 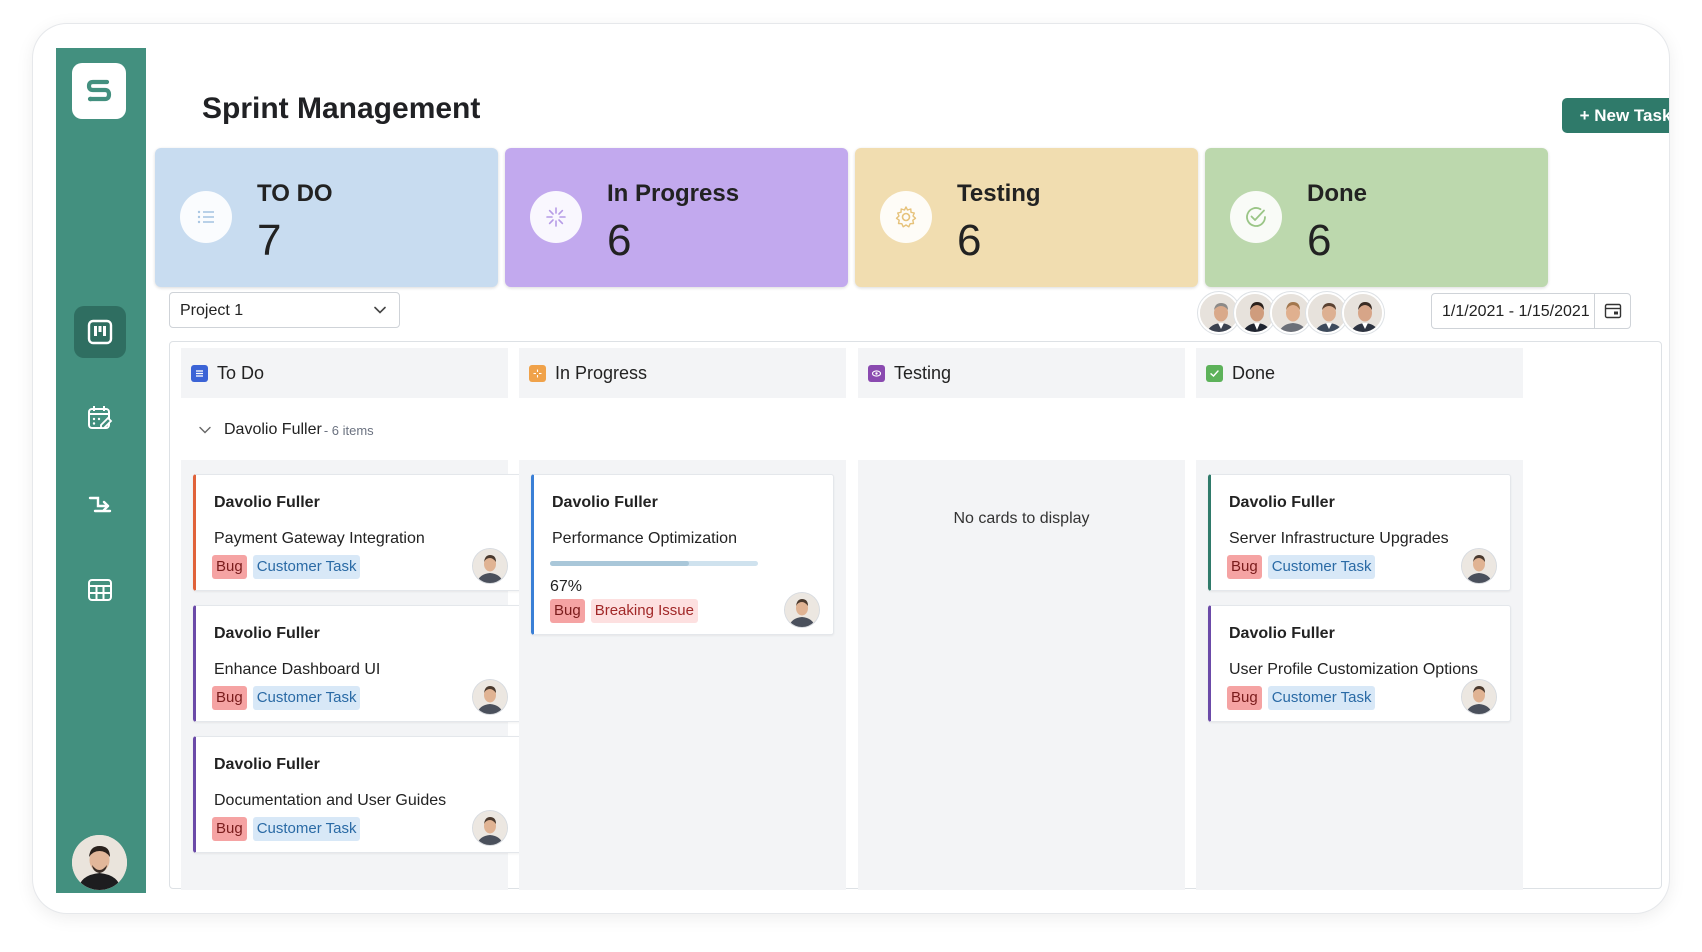 What do you see at coordinates (537, 373) in the screenshot?
I see `spinner-square-icon` at bounding box center [537, 373].